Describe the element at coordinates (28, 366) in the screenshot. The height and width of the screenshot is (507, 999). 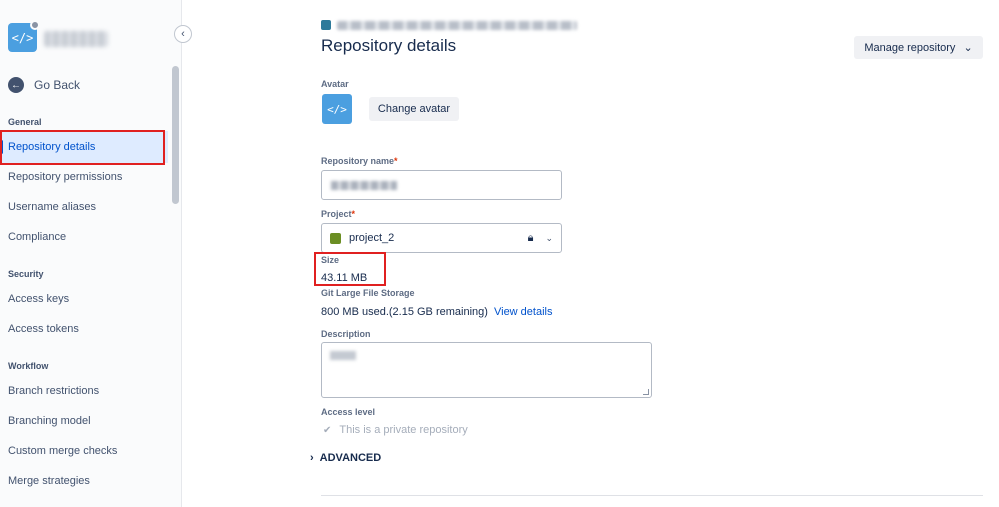
I see `section-label-workflow: Workflow` at that location.